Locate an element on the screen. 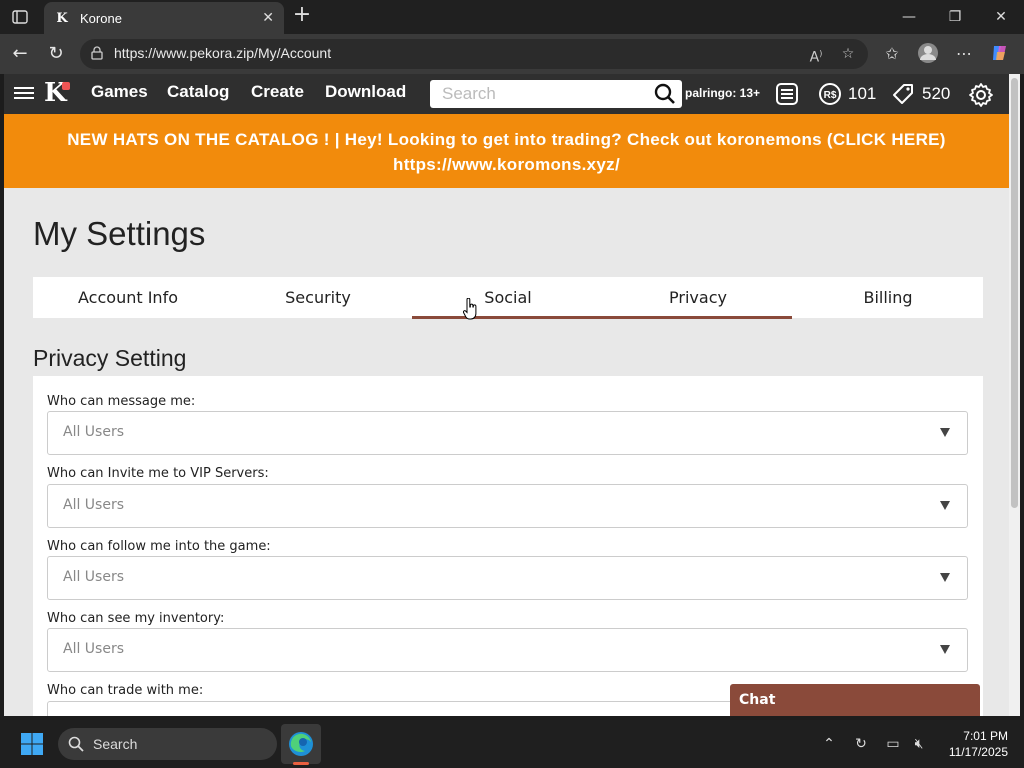 Image resolution: width=1024 pixels, height=768 pixels. follow-select: All Users is located at coordinates (507, 578).